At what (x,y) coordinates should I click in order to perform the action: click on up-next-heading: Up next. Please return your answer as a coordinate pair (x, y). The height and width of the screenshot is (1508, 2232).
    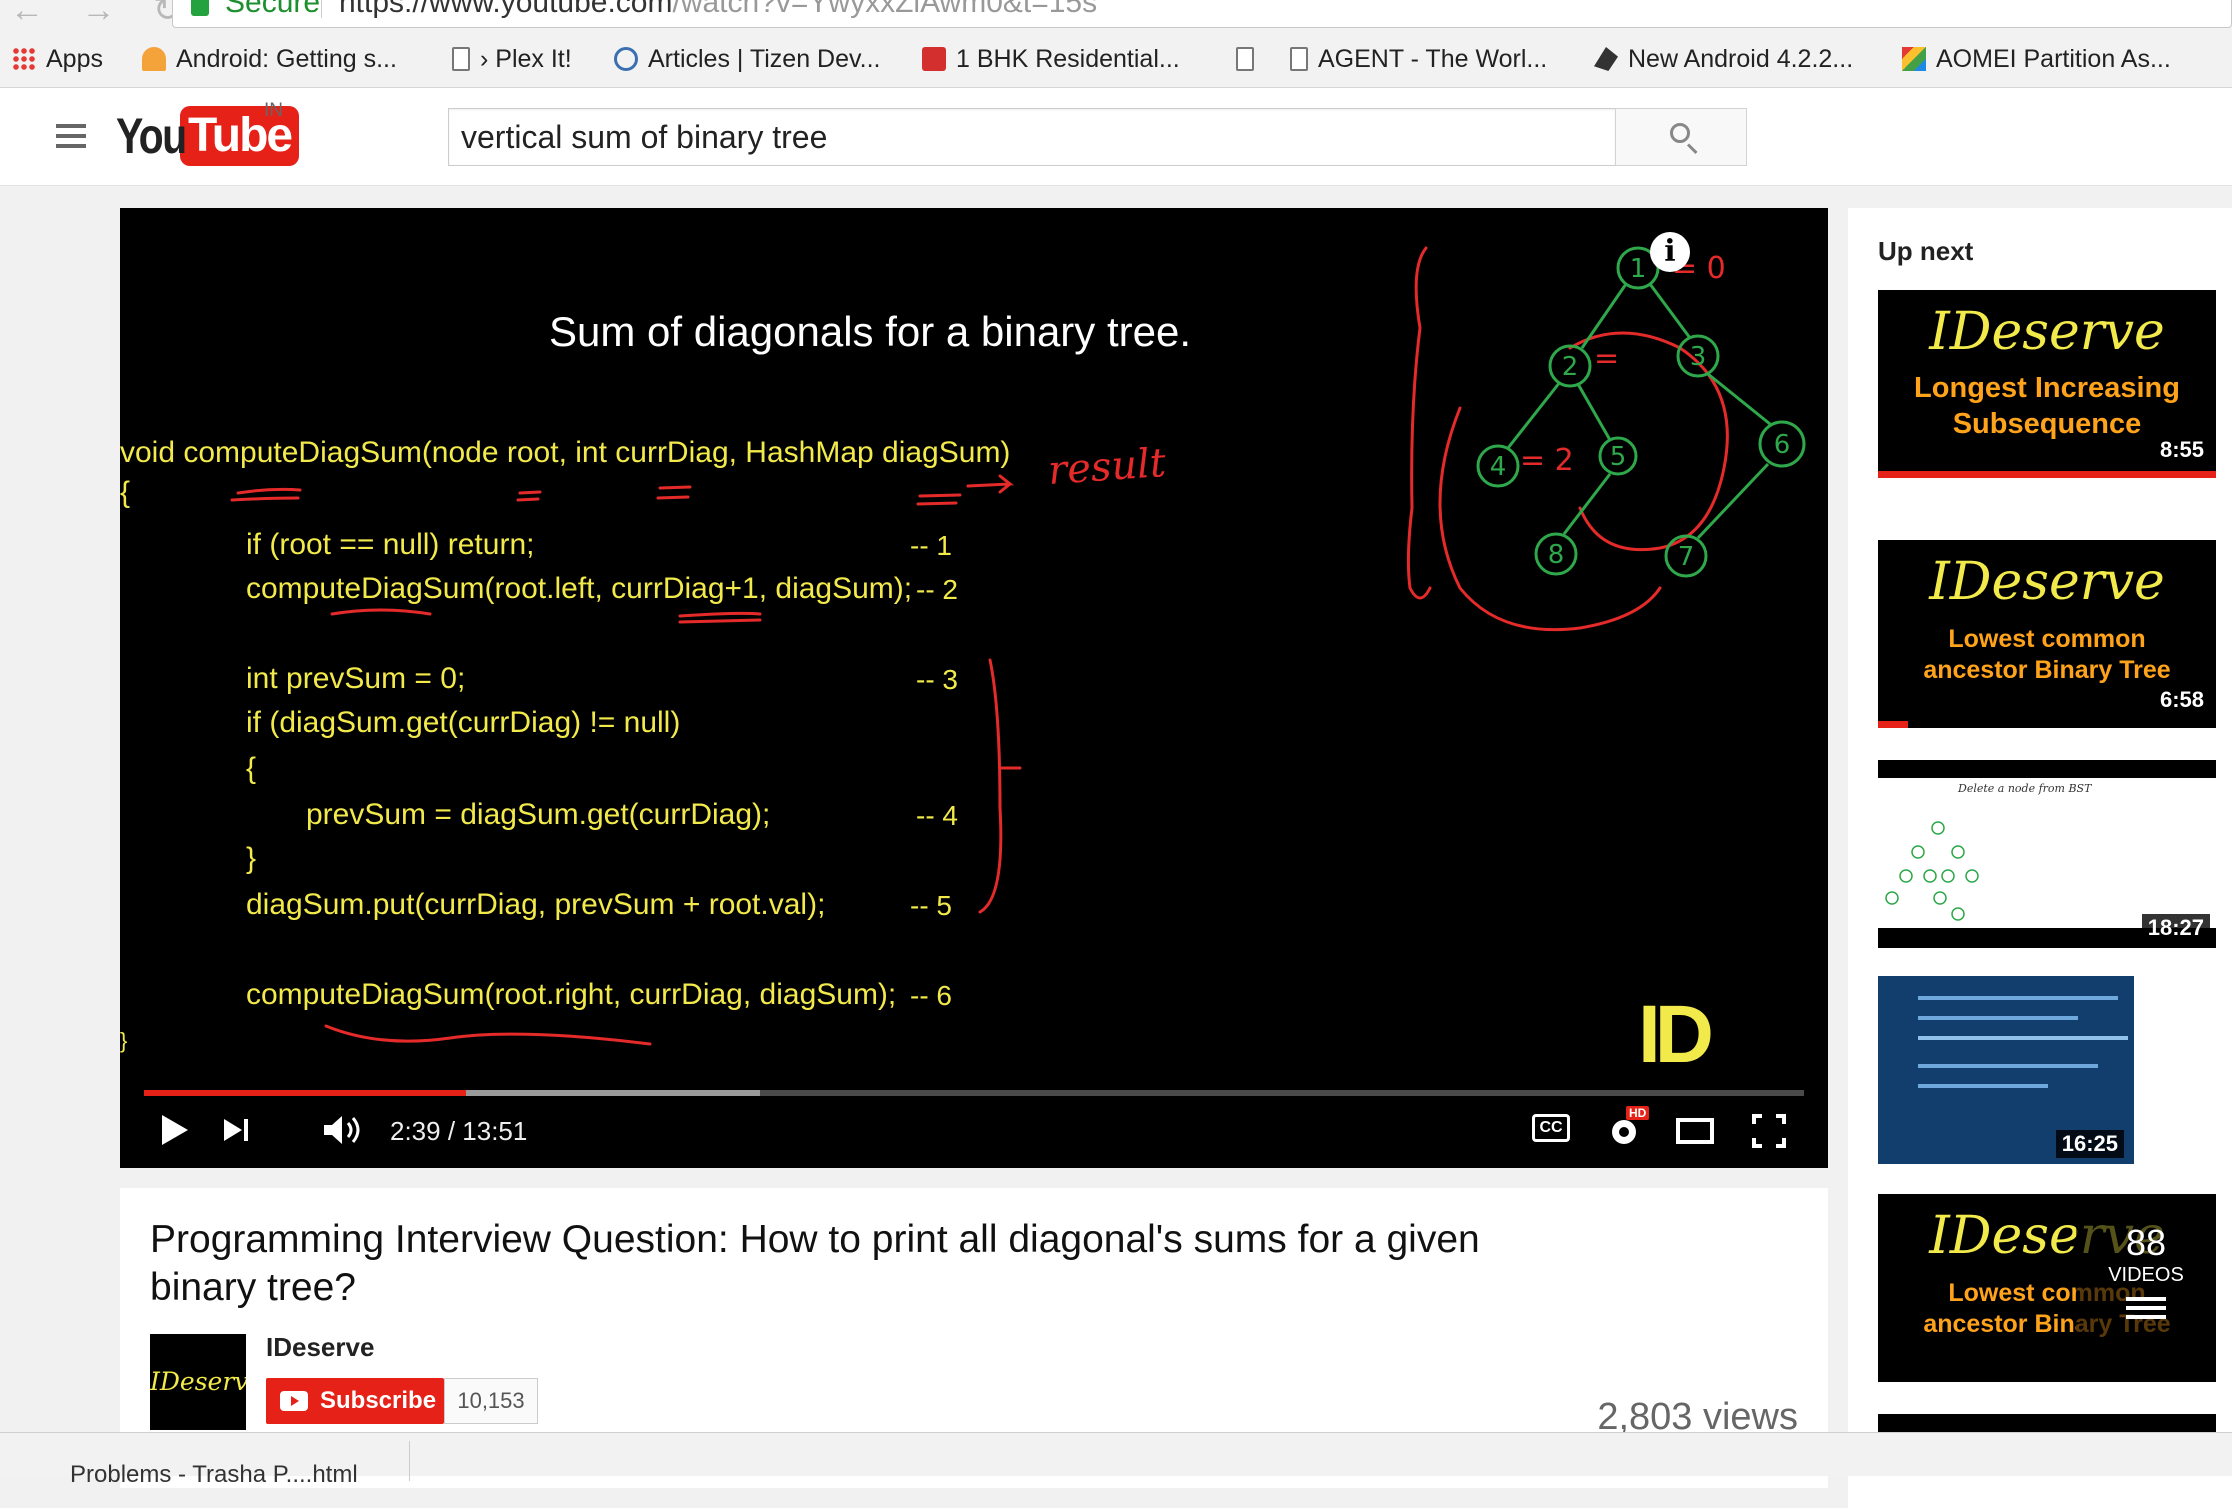
    Looking at the image, I should click on (1926, 251).